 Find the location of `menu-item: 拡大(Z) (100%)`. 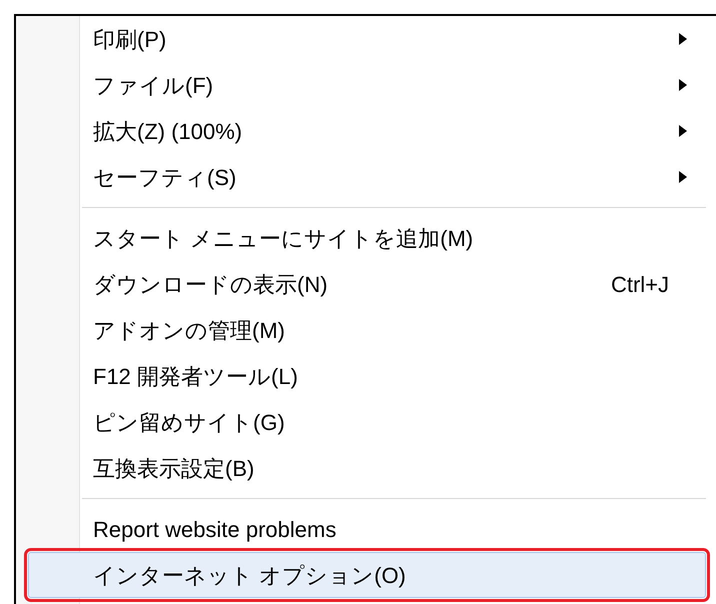

menu-item: 拡大(Z) (100%) is located at coordinates (367, 131).